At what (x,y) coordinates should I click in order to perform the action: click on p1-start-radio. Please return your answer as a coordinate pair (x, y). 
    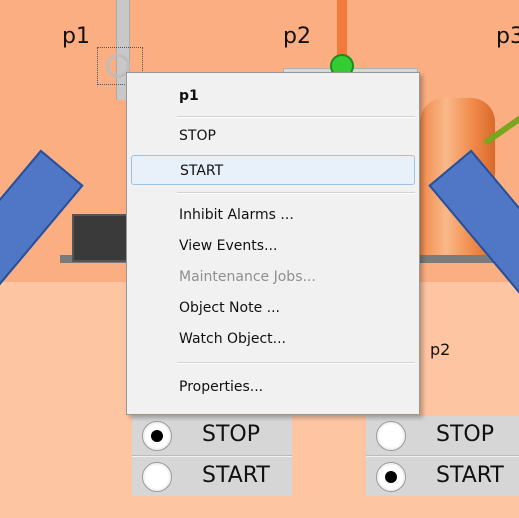
    Looking at the image, I should click on (157, 477).